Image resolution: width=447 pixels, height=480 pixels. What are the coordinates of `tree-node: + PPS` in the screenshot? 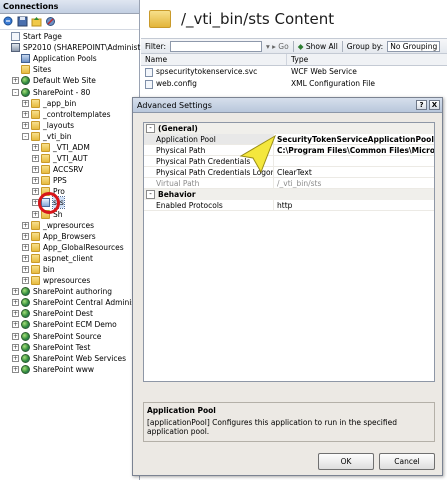 It's located at (69, 180).